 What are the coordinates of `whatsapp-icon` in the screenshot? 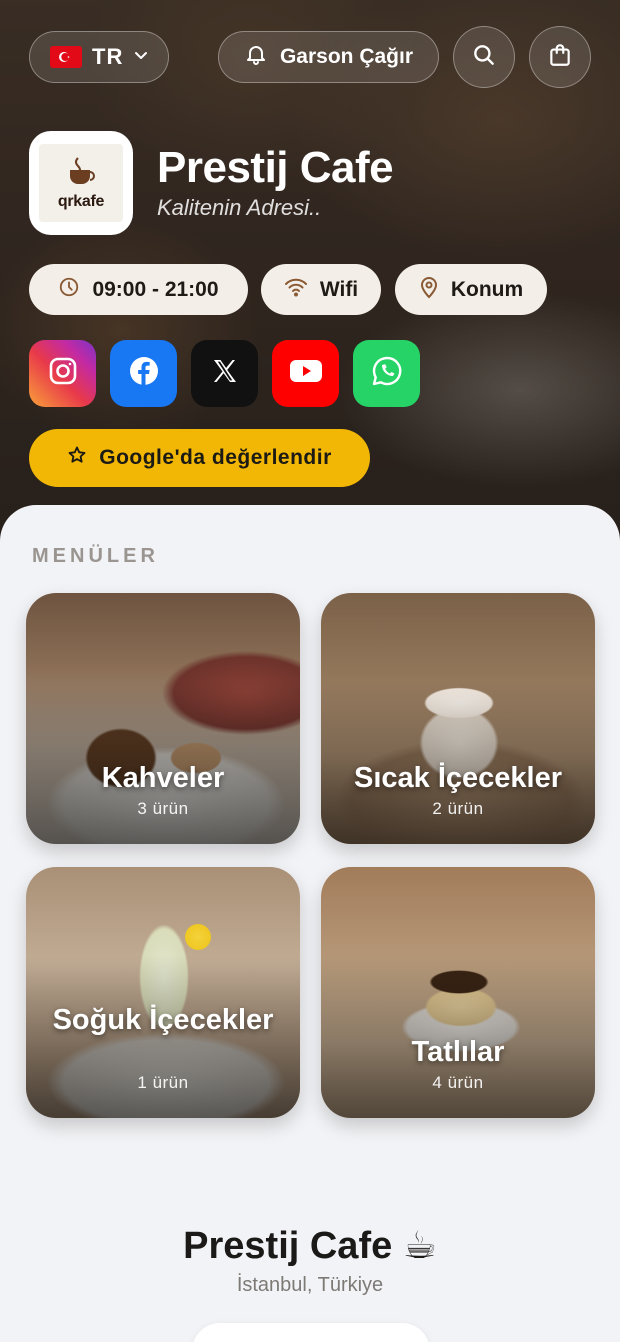 It's located at (387, 373).